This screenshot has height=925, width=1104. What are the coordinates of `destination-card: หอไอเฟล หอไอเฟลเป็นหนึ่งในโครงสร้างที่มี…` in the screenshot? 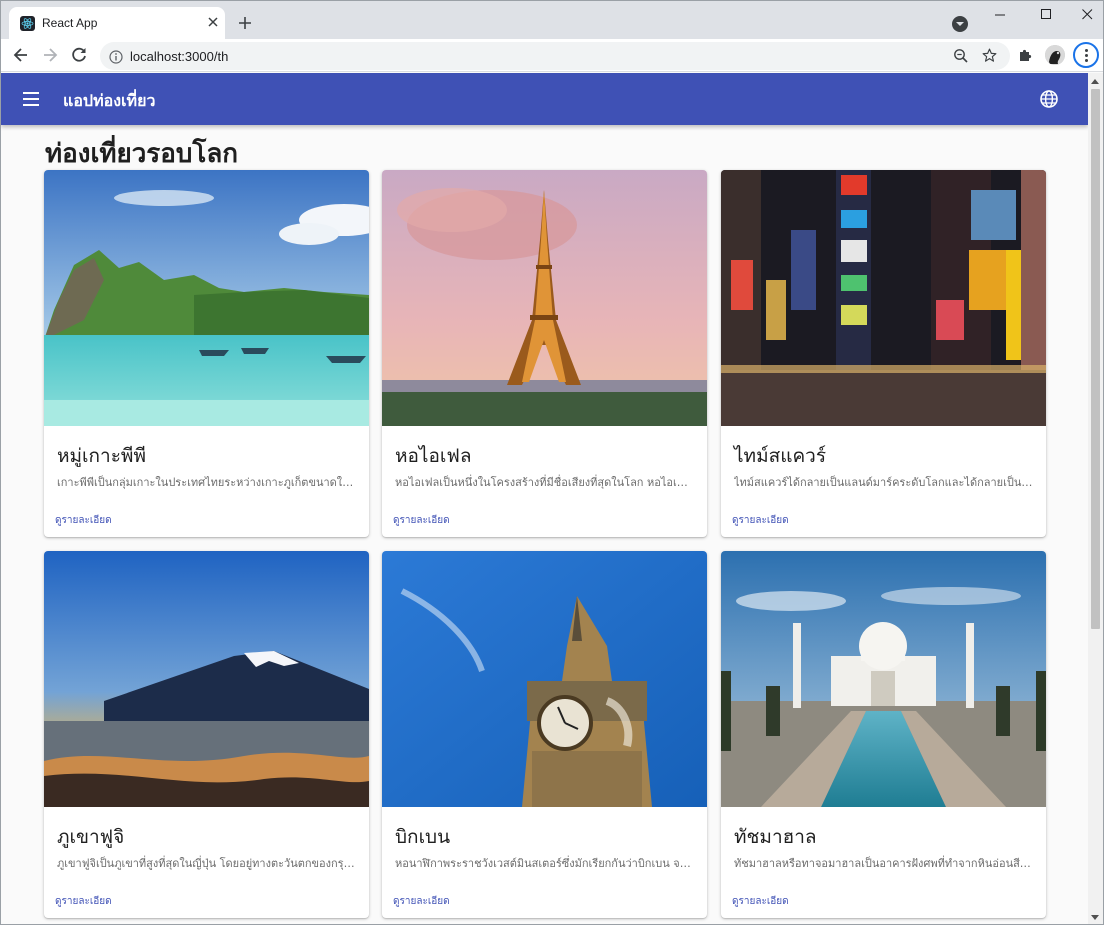 It's located at (544, 353).